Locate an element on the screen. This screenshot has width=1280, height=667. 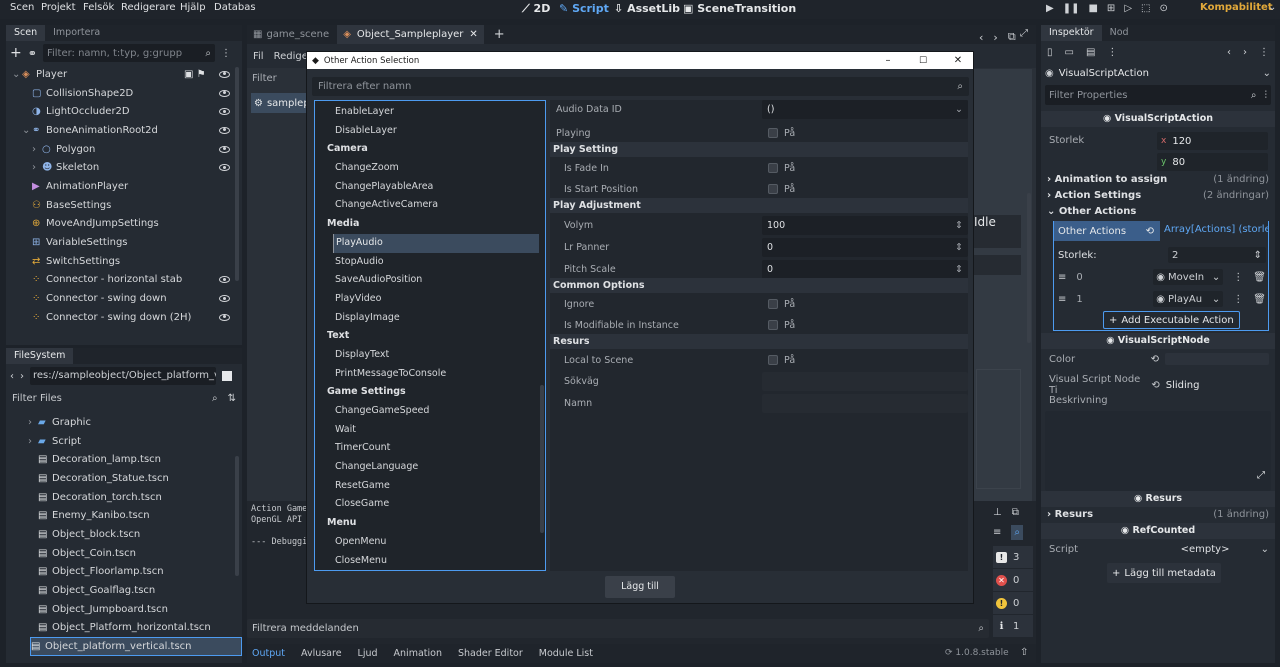
folder-item: › ▰ Graphic is located at coordinates (124, 422).